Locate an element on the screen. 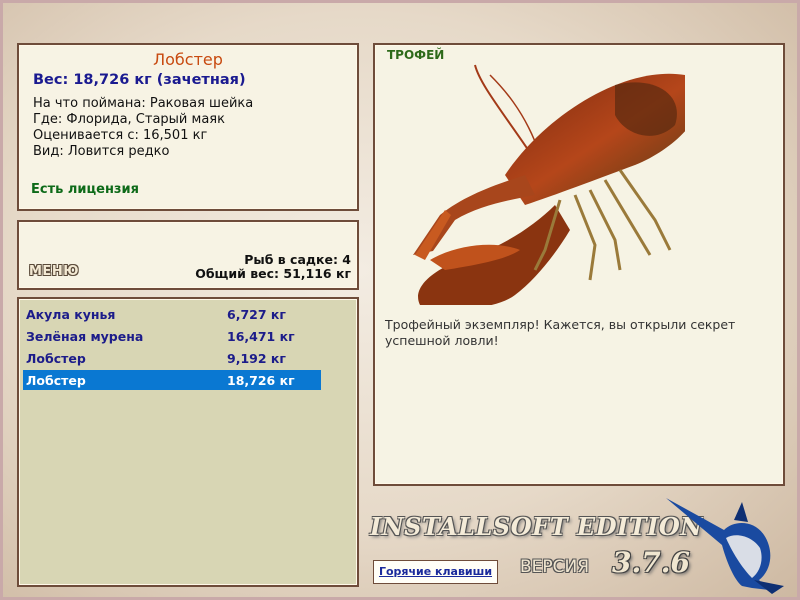 The image size is (800, 600). list-item-weight: 18,726 кг is located at coordinates (261, 380).